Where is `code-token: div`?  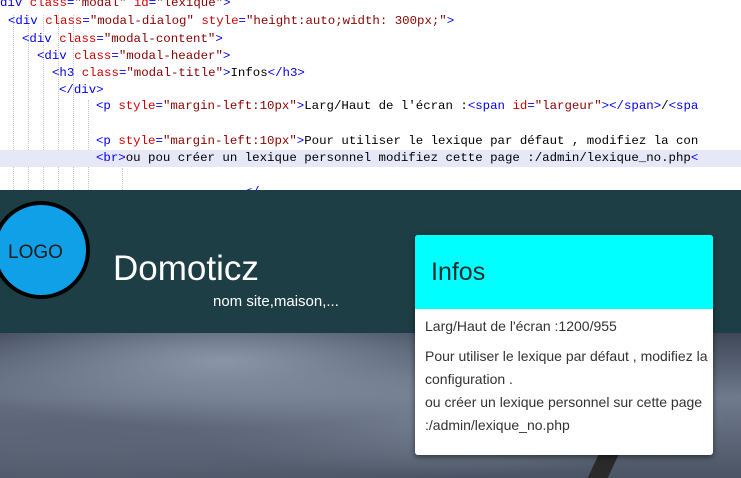
code-token: div is located at coordinates (15, 5).